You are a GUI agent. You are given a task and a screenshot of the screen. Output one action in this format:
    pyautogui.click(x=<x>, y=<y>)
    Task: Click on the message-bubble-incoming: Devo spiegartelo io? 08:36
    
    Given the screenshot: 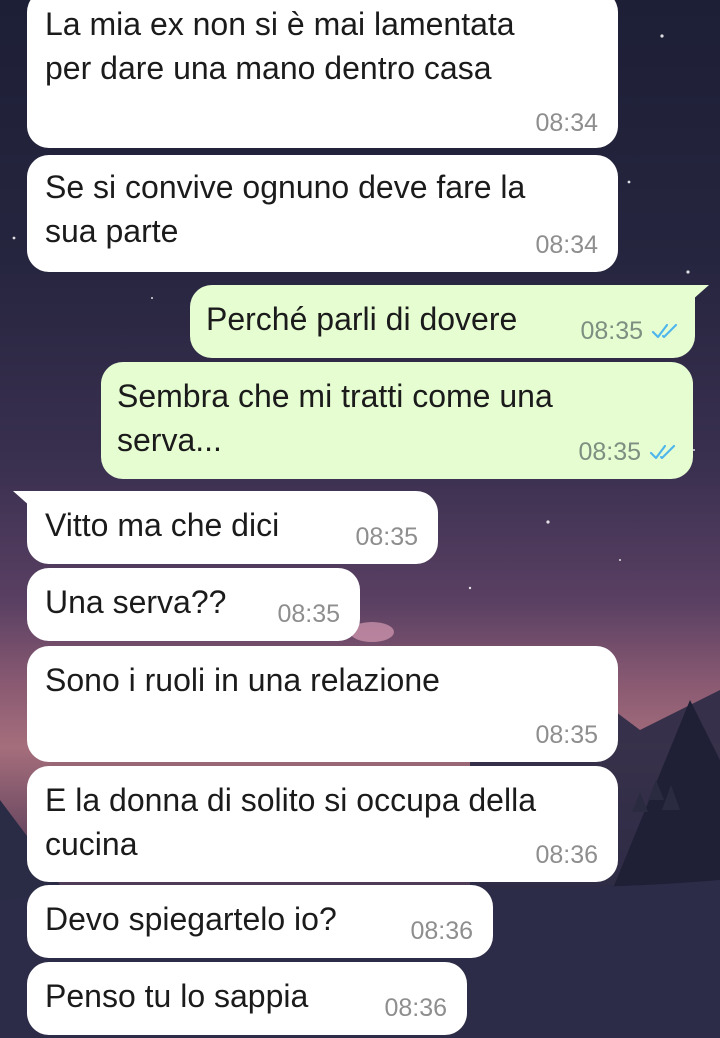 What is the action you would take?
    pyautogui.click(x=260, y=921)
    